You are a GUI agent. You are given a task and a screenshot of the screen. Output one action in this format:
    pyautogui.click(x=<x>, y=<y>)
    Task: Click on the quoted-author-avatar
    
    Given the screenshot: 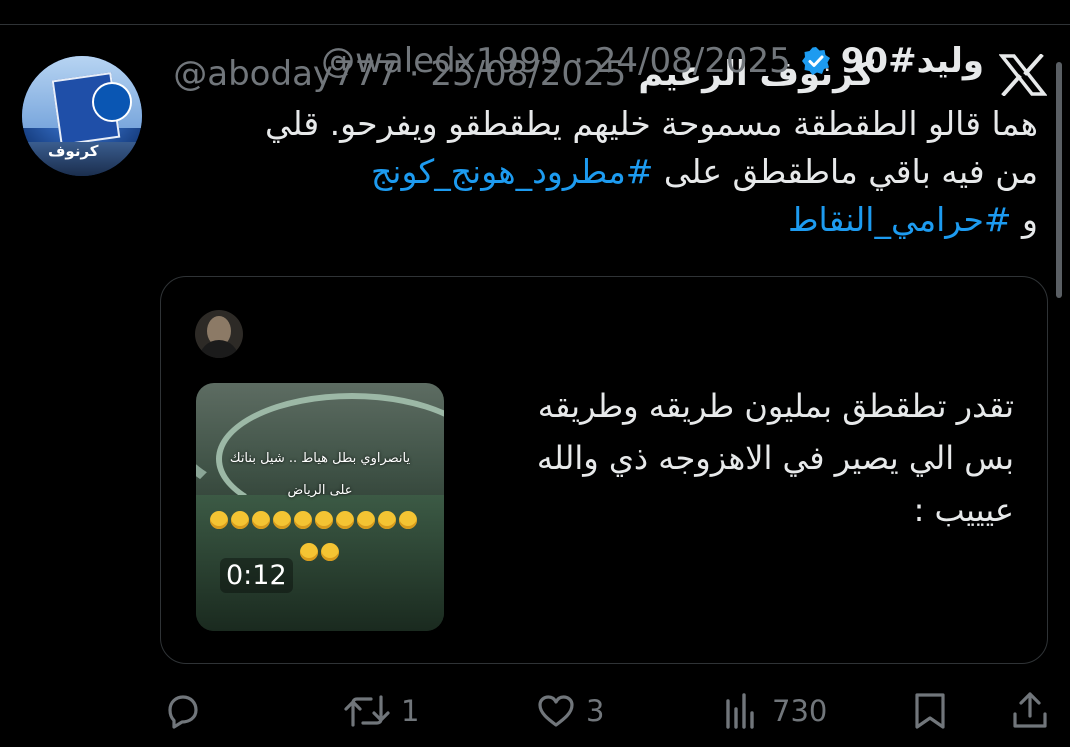 What is the action you would take?
    pyautogui.click(x=219, y=334)
    